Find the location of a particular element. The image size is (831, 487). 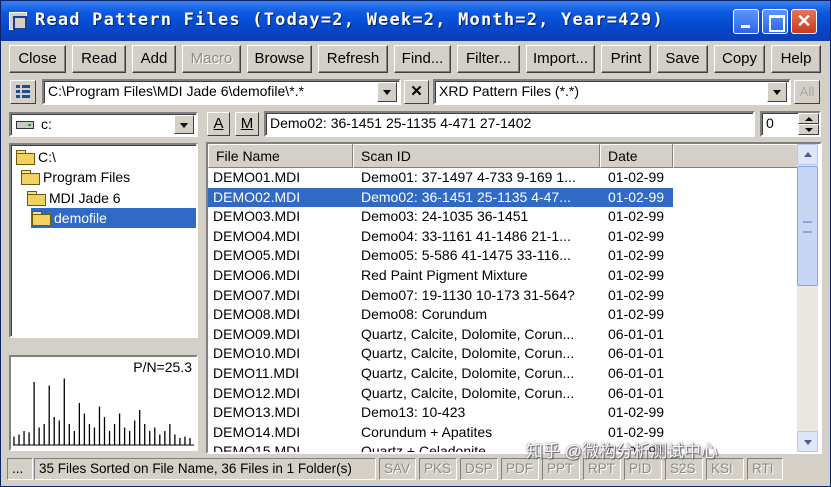

table-row: DEMO08.MDI Demo08: Corundum 01-02-99 is located at coordinates (440, 315).